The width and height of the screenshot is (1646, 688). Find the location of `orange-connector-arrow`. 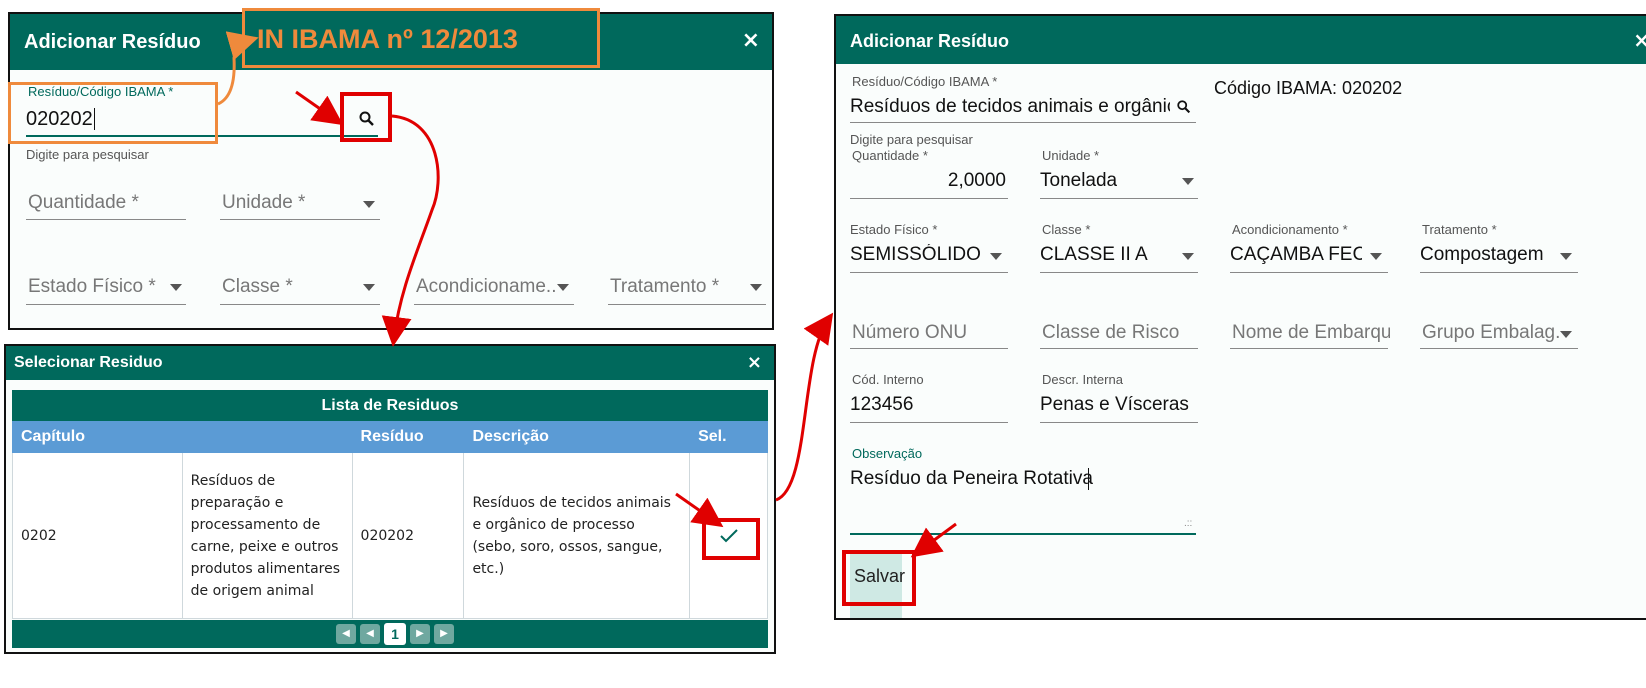

orange-connector-arrow is located at coordinates (238, 68).